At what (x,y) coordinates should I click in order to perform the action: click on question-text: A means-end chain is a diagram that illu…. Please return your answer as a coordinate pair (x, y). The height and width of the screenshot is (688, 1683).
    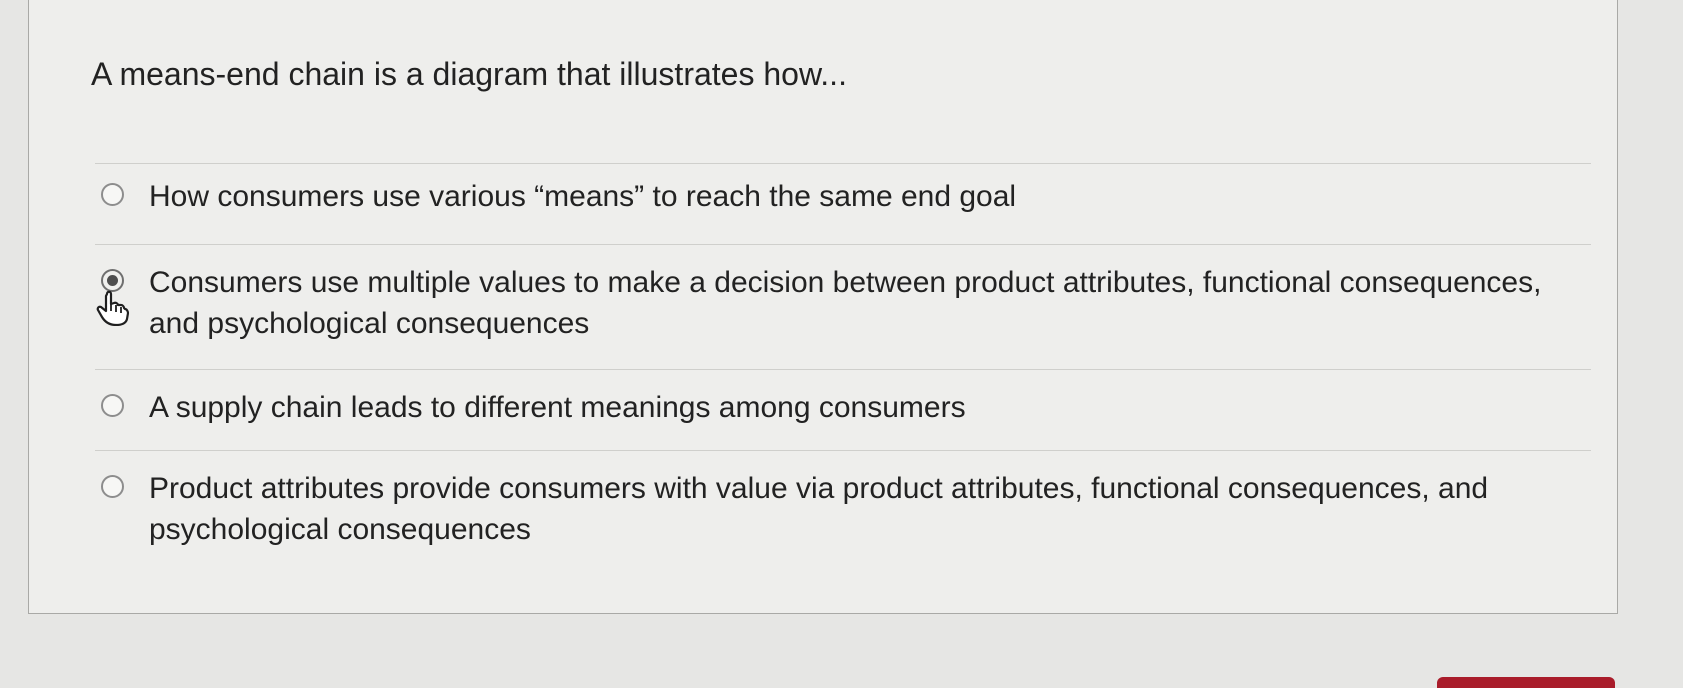
    Looking at the image, I should click on (469, 74).